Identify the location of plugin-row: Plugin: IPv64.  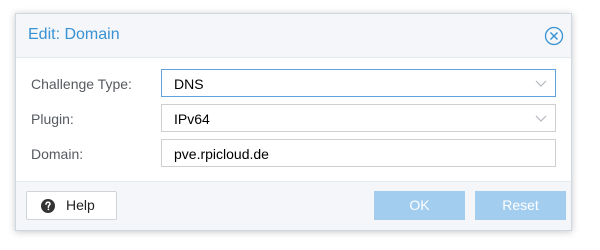
(293, 119).